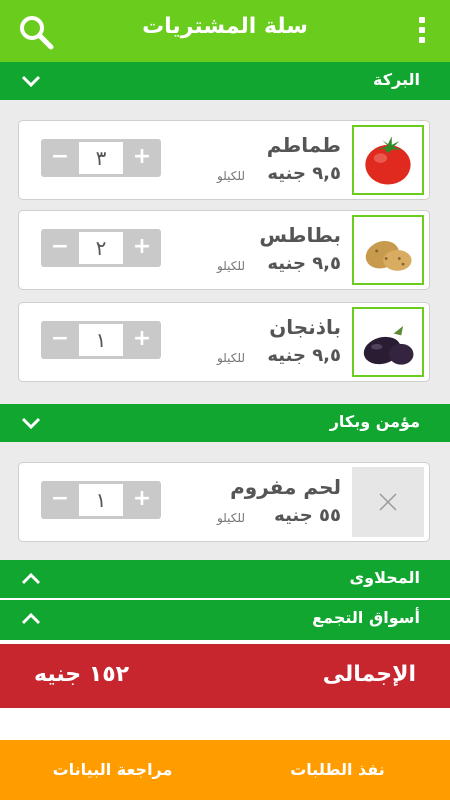 The image size is (450, 800). I want to click on action-bar: مراجعة البيانات نفذ الطلبات, so click(225, 770).